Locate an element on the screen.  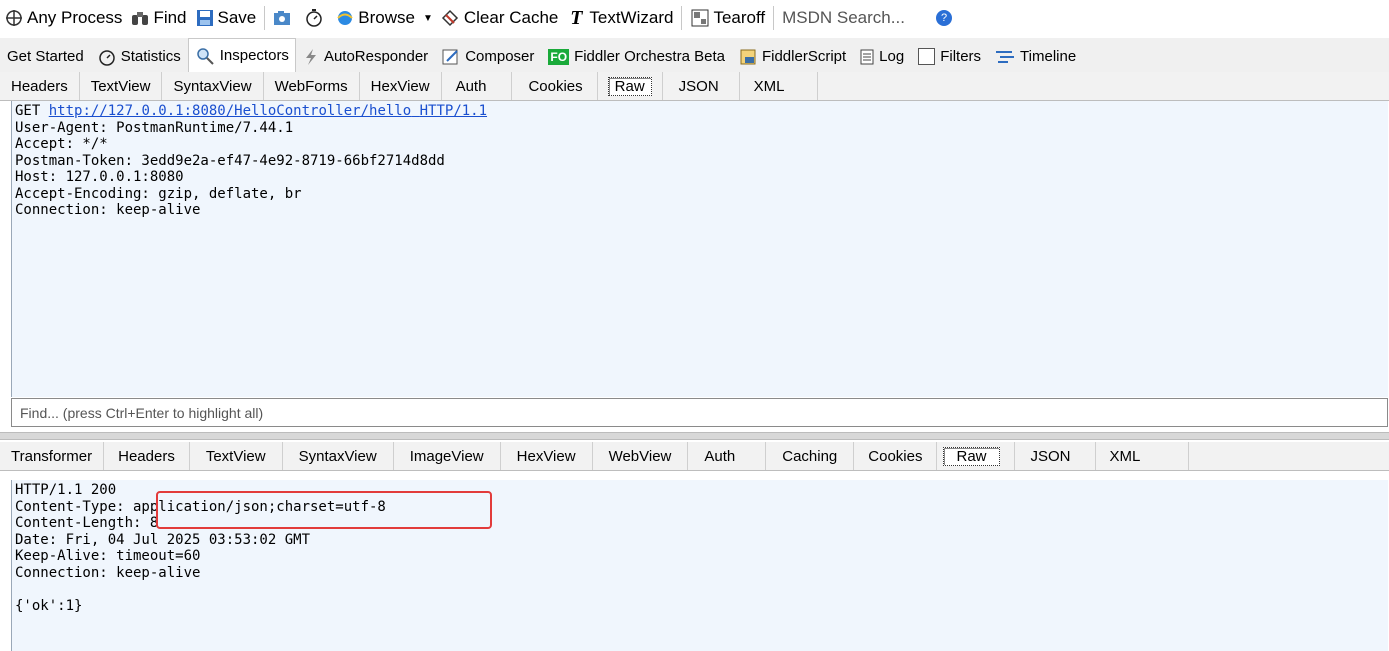
browse-button: Browse is located at coordinates (375, 18).